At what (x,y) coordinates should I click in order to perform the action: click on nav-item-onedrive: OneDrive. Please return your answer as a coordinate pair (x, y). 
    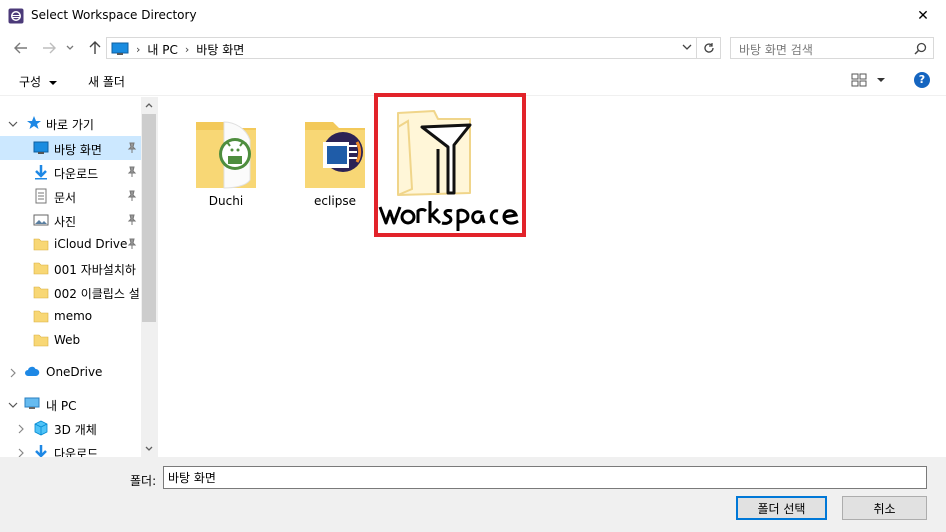
    Looking at the image, I should click on (70, 372).